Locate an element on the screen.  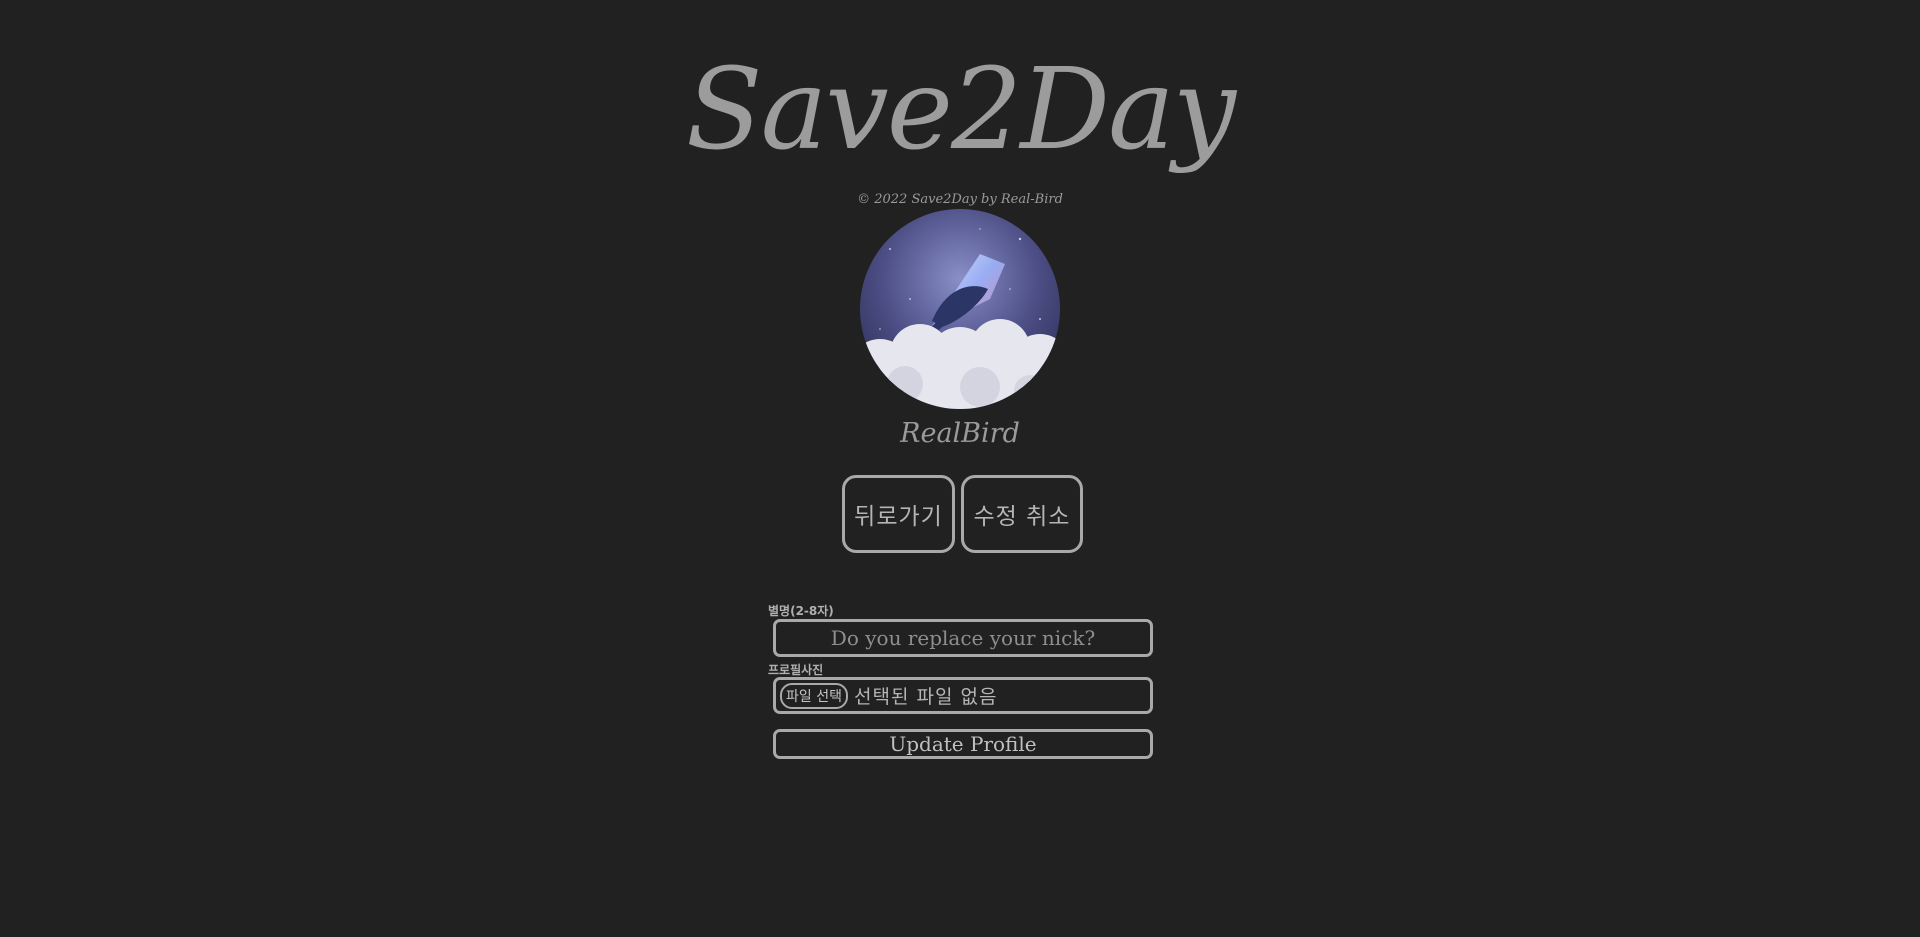
file-status-text: 선택된 파일 없음 is located at coordinates (925, 697).